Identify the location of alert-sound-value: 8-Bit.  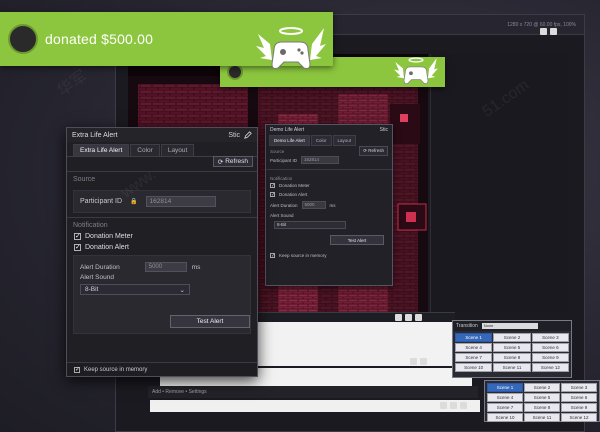
(92, 289).